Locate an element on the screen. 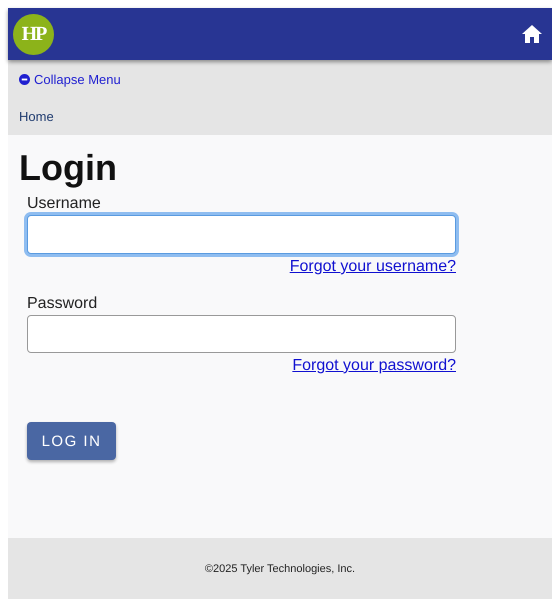  collapse-menu-link: Collapse Menu is located at coordinates (280, 79).